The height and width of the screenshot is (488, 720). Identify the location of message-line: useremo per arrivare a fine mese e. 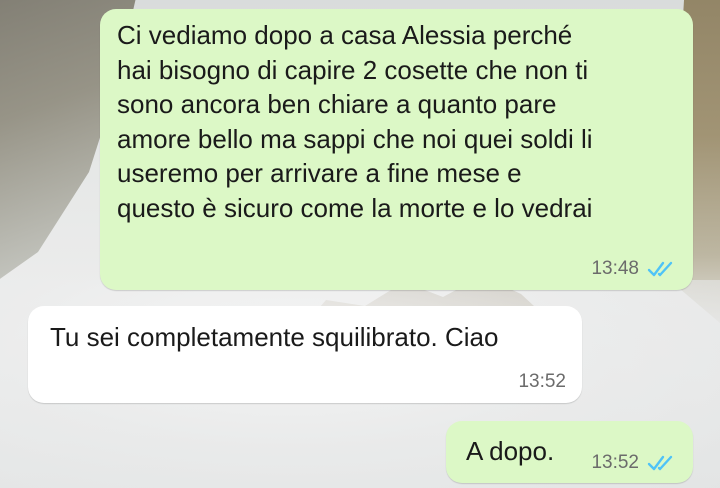
(319, 173).